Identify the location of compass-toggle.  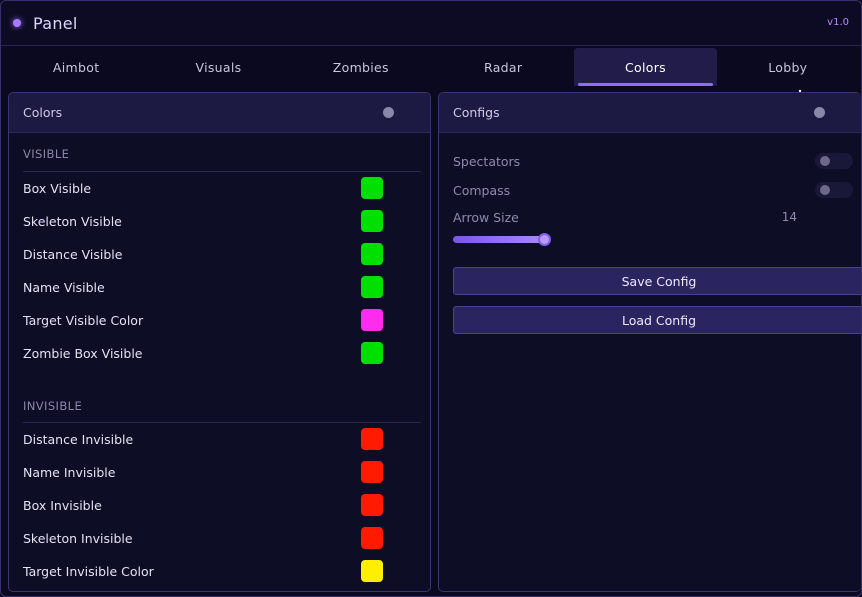
(834, 190).